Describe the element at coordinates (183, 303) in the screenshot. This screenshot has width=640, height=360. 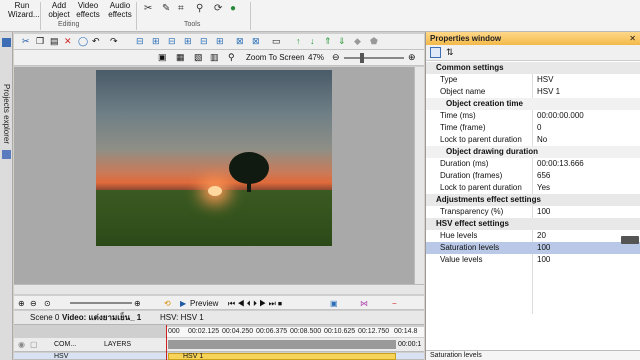
I see `play-icon: ▶` at that location.